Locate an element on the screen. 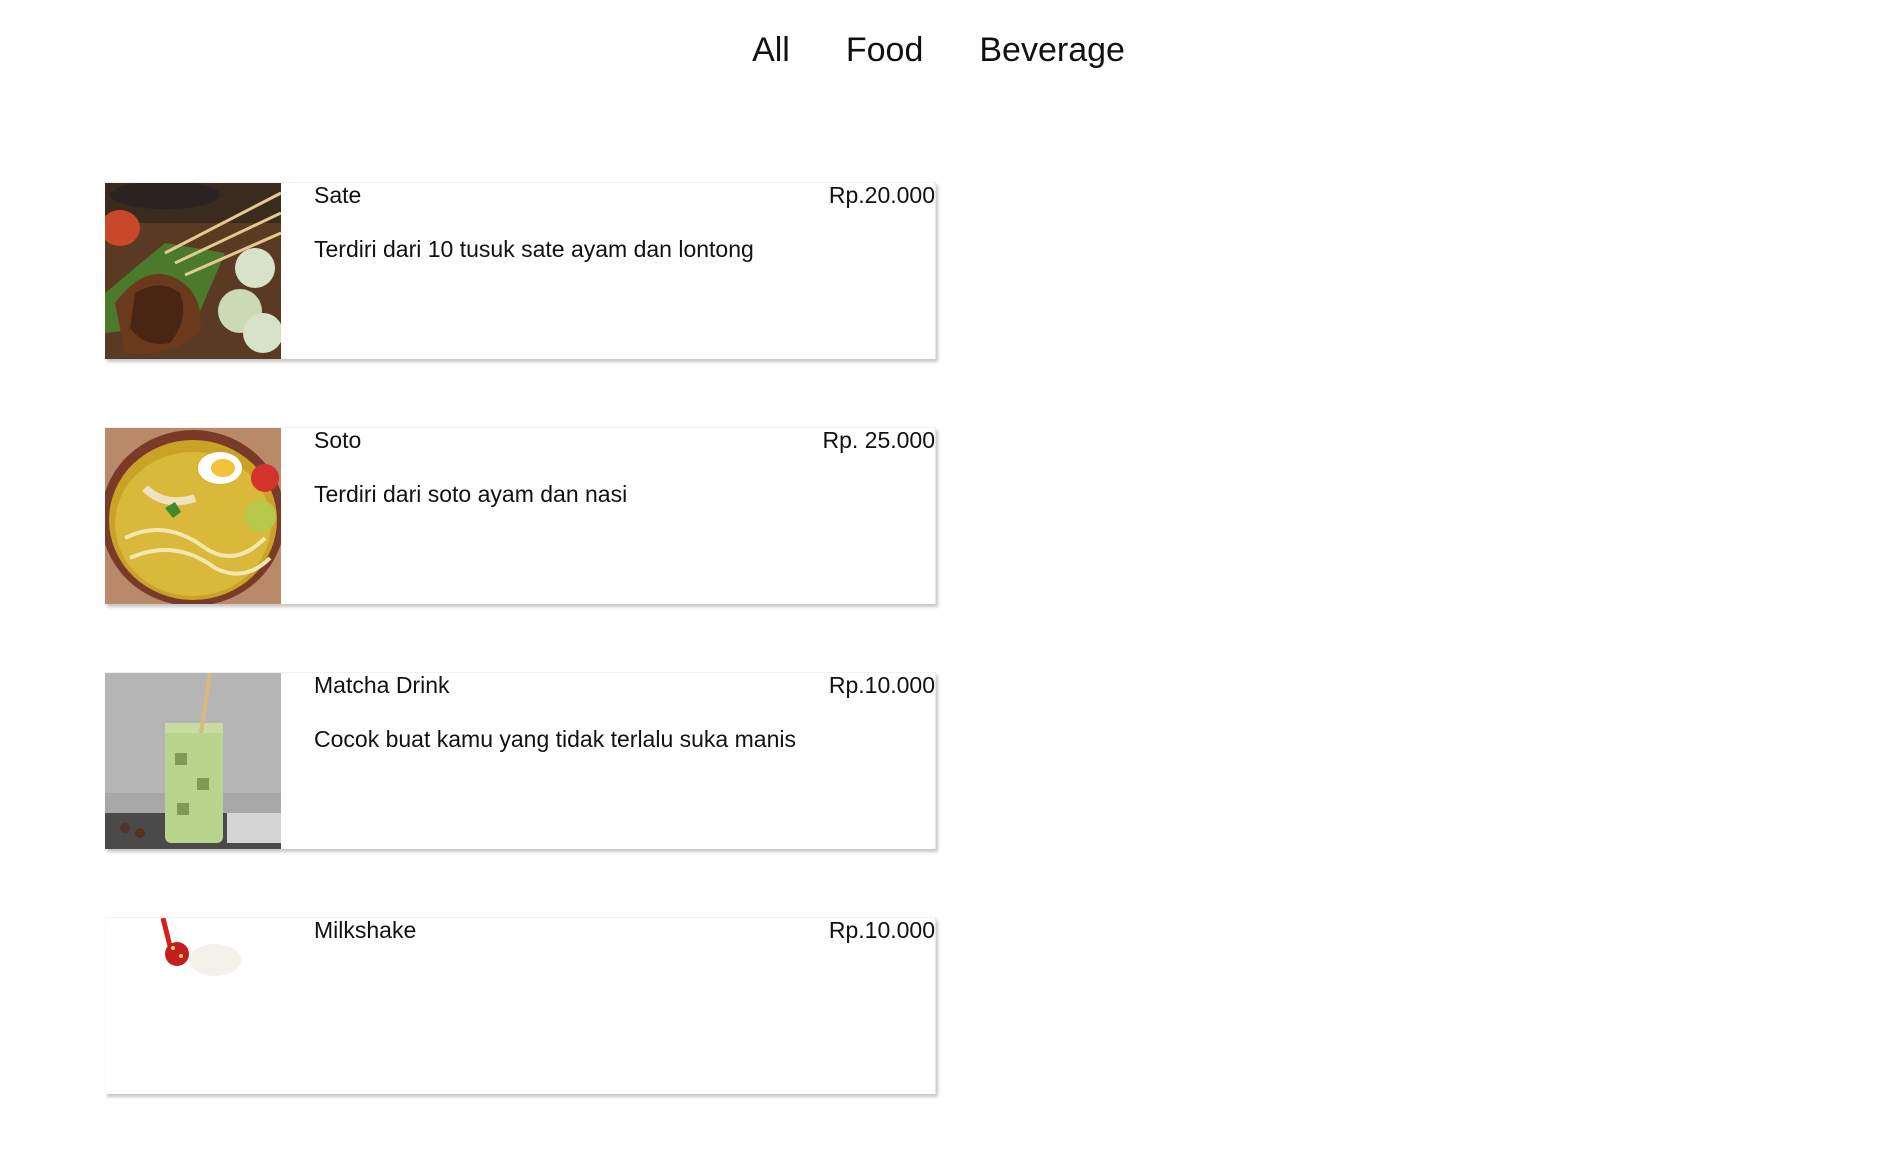 This screenshot has height=1162, width=1877. tab-all: All is located at coordinates (771, 50).